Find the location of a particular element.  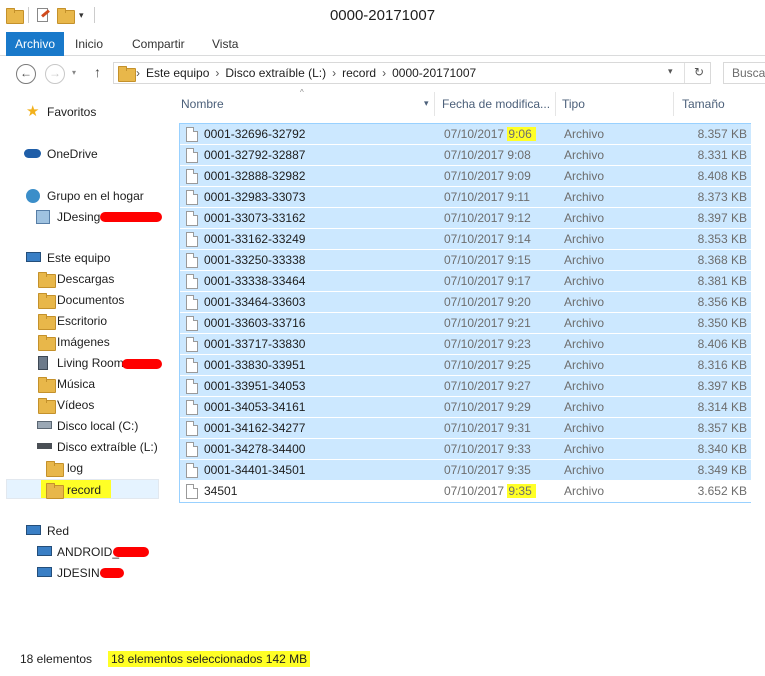

column-header-type: Tipo is located at coordinates (573, 104).